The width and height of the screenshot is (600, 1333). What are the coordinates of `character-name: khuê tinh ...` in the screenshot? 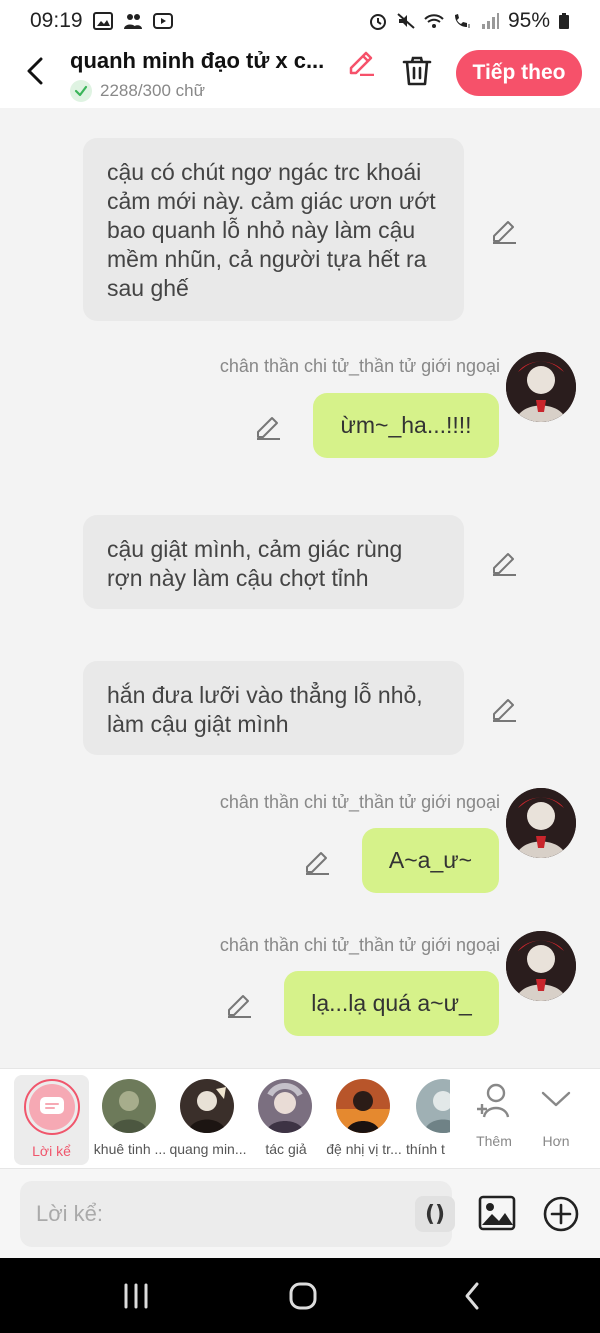 It's located at (130, 1149).